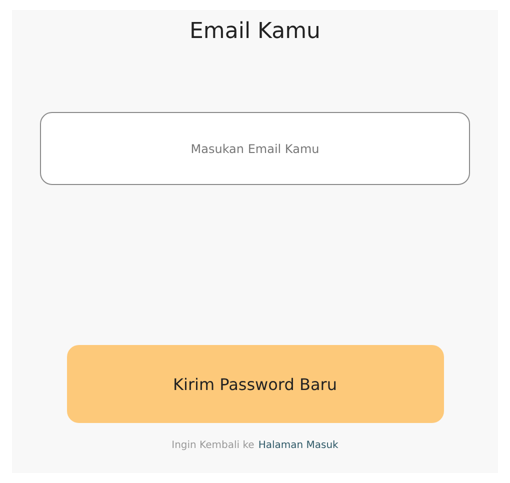 The width and height of the screenshot is (510, 483). What do you see at coordinates (255, 384) in the screenshot?
I see `submit-button: Kirim Password Baru` at bounding box center [255, 384].